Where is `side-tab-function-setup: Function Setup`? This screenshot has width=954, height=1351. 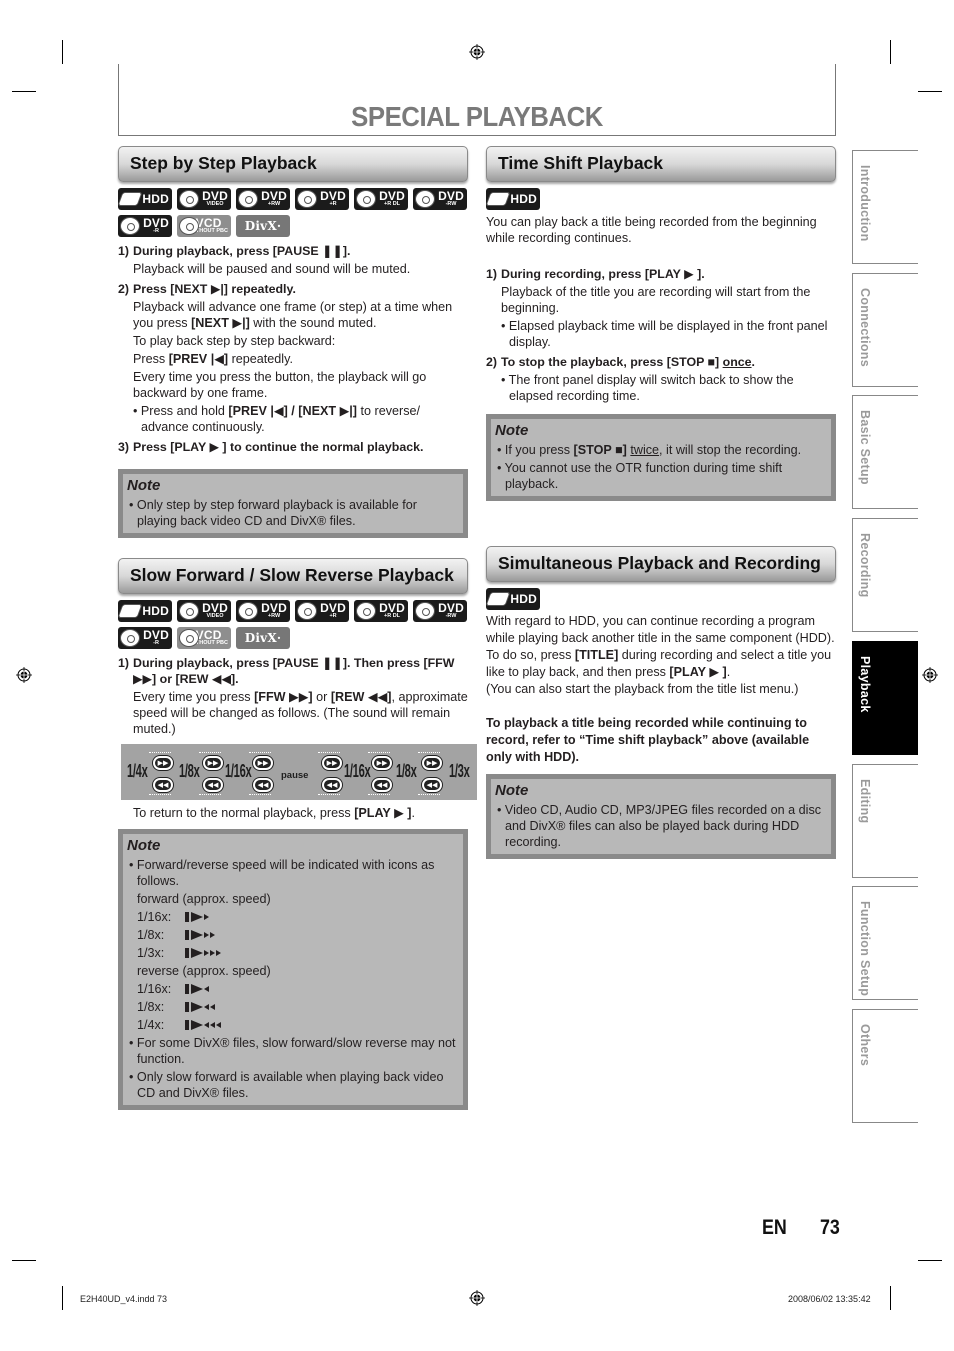
side-tab-function-setup: Function Setup is located at coordinates (885, 943).